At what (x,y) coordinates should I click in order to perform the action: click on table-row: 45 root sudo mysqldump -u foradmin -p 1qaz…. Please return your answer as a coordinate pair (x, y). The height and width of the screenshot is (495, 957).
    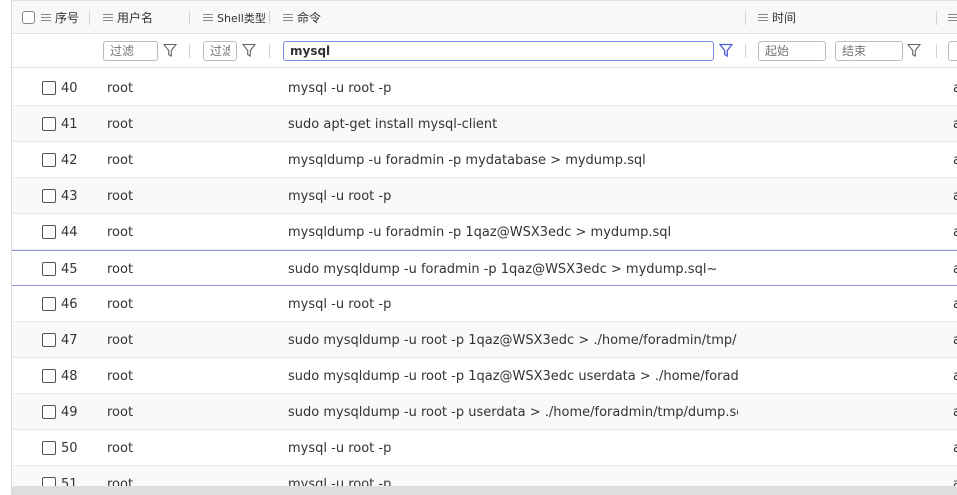
    Looking at the image, I should click on (484, 268).